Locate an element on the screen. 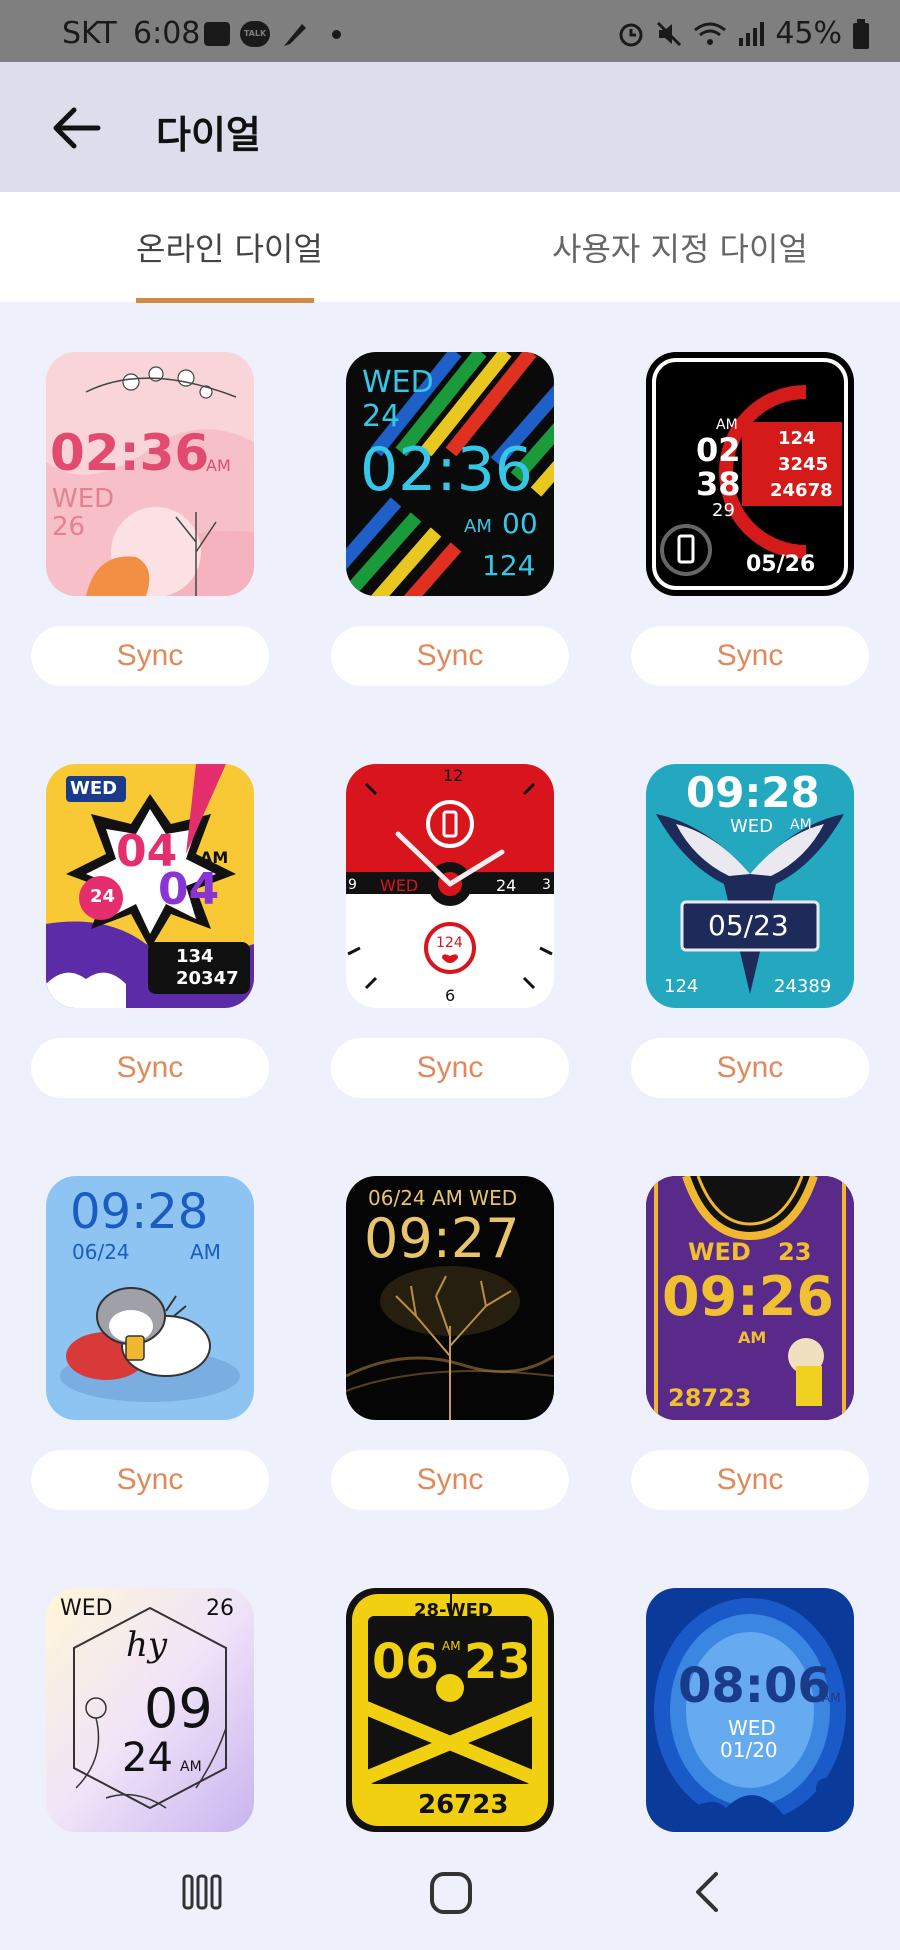 This screenshot has height=1950, width=900. watch-face-pink-floral: 02:36 AM WED 26 is located at coordinates (150, 474).